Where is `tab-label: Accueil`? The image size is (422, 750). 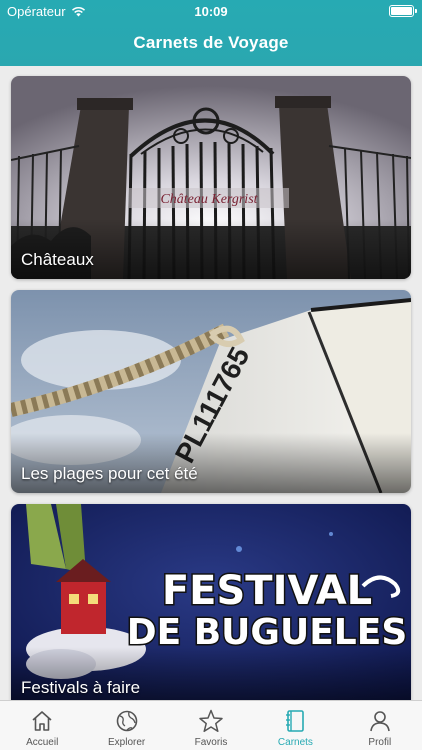 tab-label: Accueil is located at coordinates (42, 742).